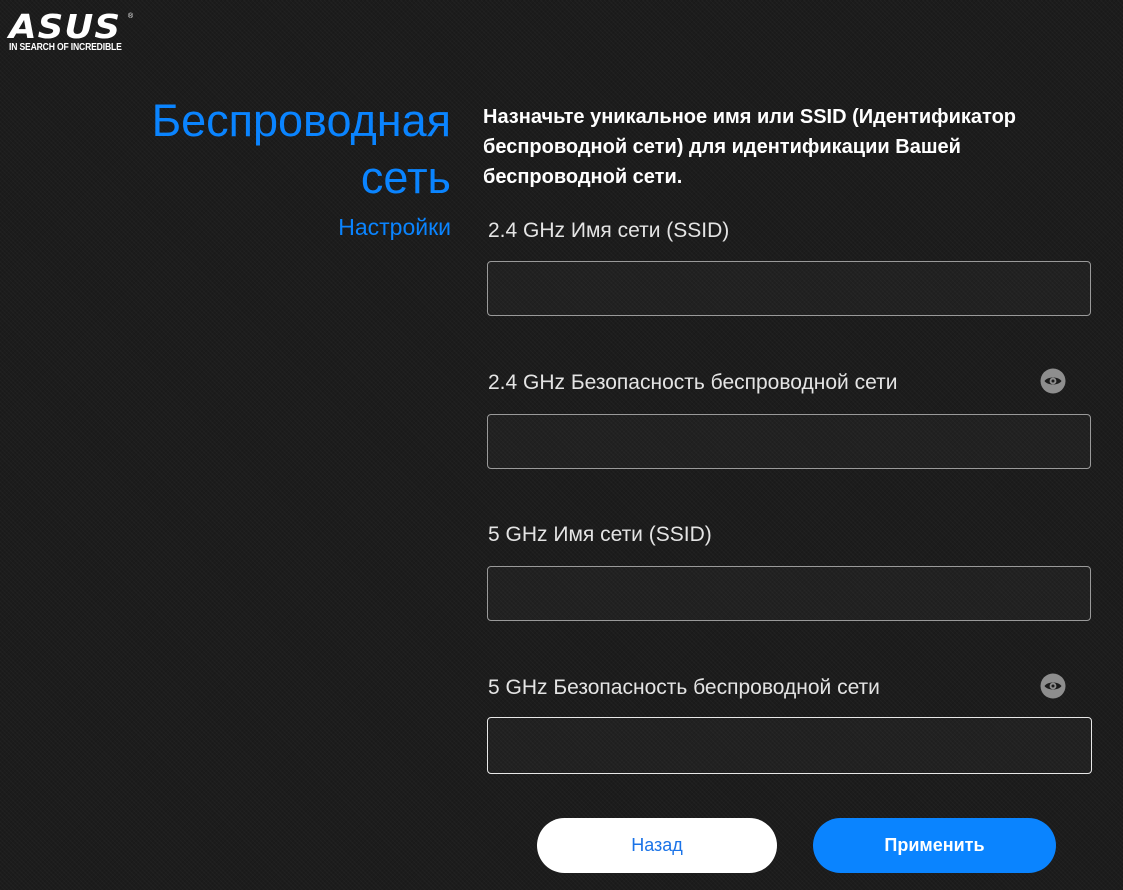 The image size is (1123, 890). Describe the element at coordinates (657, 845) in the screenshot. I see `back-button: Назад` at that location.